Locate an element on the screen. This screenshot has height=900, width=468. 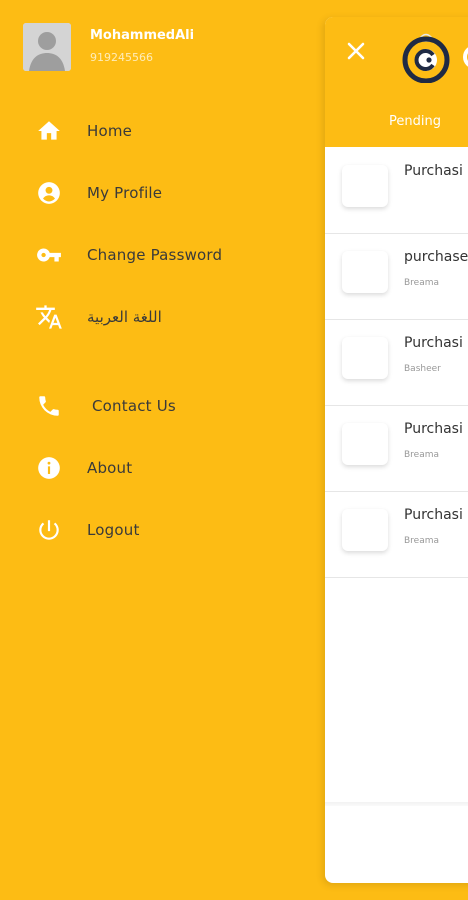
home-icon is located at coordinates (49, 131).